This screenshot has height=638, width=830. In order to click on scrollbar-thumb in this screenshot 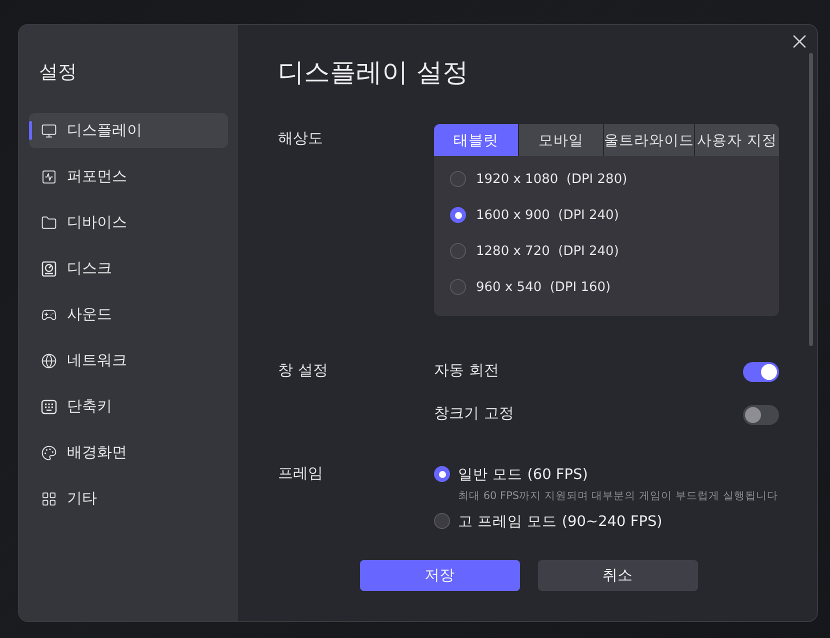, I will do `click(811, 199)`.